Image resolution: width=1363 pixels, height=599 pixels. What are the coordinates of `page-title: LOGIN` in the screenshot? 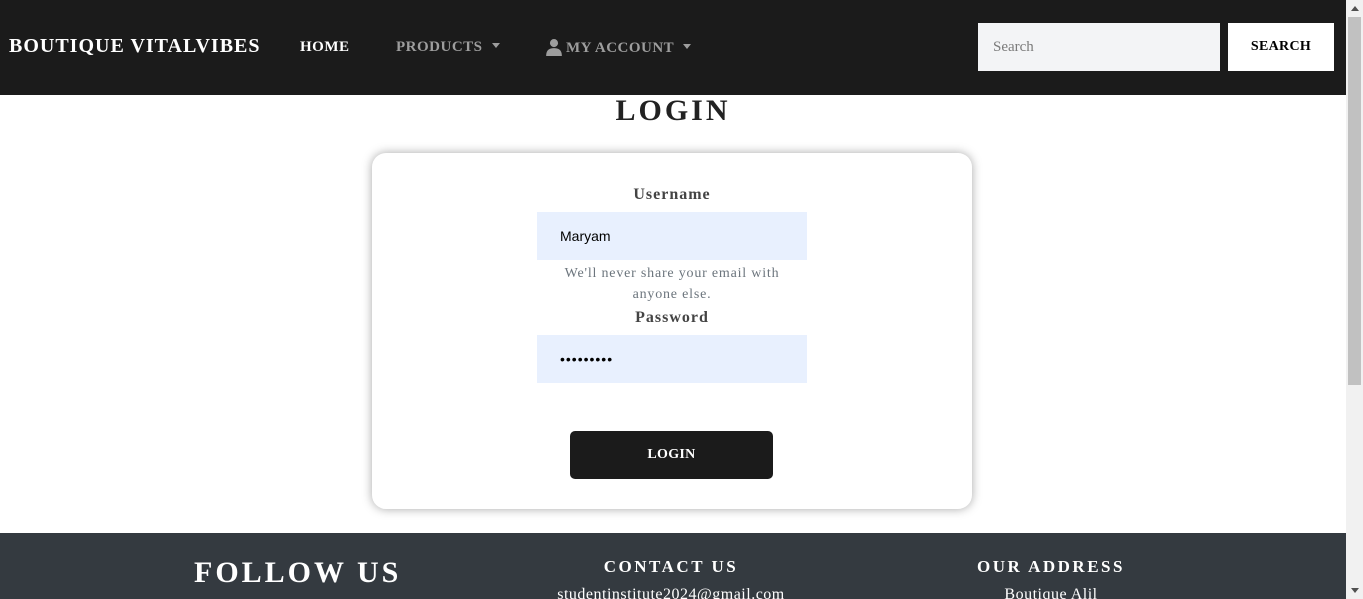 It's located at (673, 110).